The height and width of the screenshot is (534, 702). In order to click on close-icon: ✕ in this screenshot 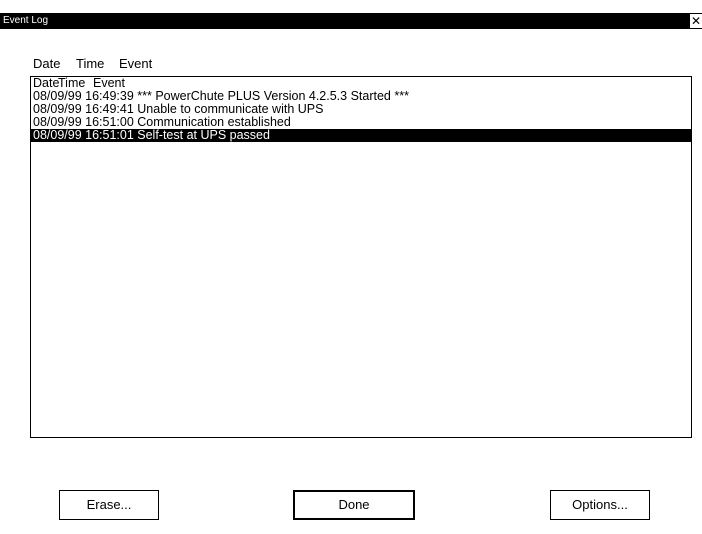, I will do `click(696, 21)`.